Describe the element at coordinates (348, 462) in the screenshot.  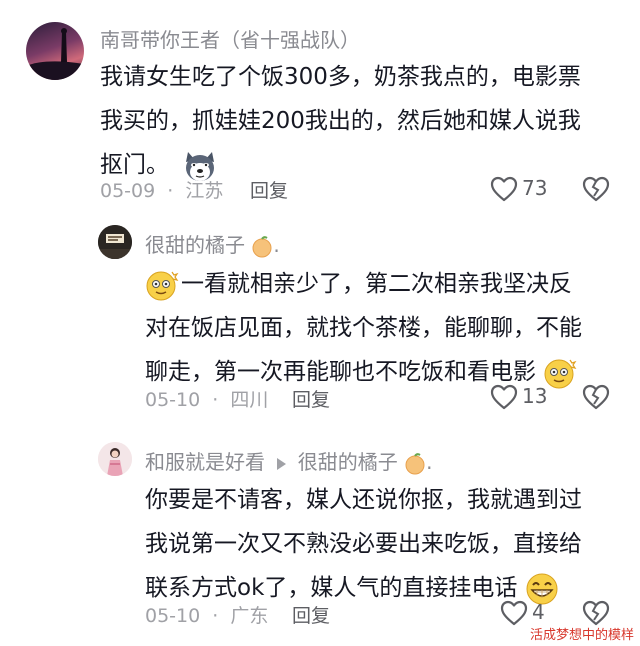
I see `reply-to-author: 很甜的橘子` at that location.